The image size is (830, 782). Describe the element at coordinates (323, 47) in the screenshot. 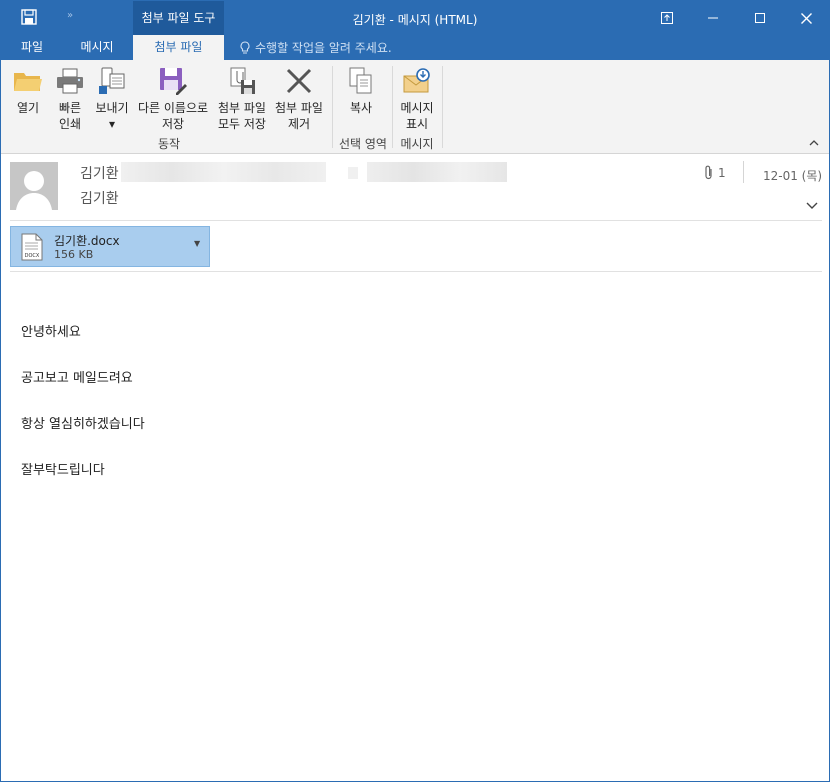

I see `tell-me-placeholder: 수행할 작업을 알려 주세요.` at that location.